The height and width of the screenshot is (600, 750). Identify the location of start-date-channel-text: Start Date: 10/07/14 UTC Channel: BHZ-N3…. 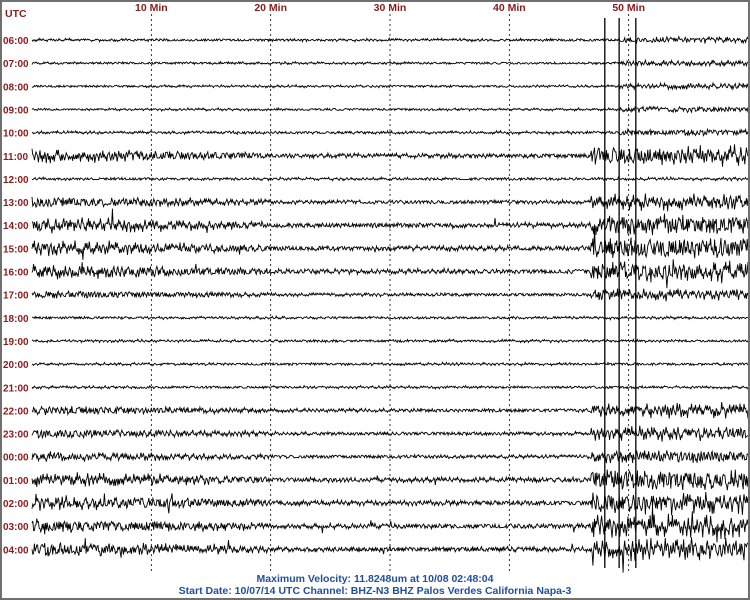
(375, 591).